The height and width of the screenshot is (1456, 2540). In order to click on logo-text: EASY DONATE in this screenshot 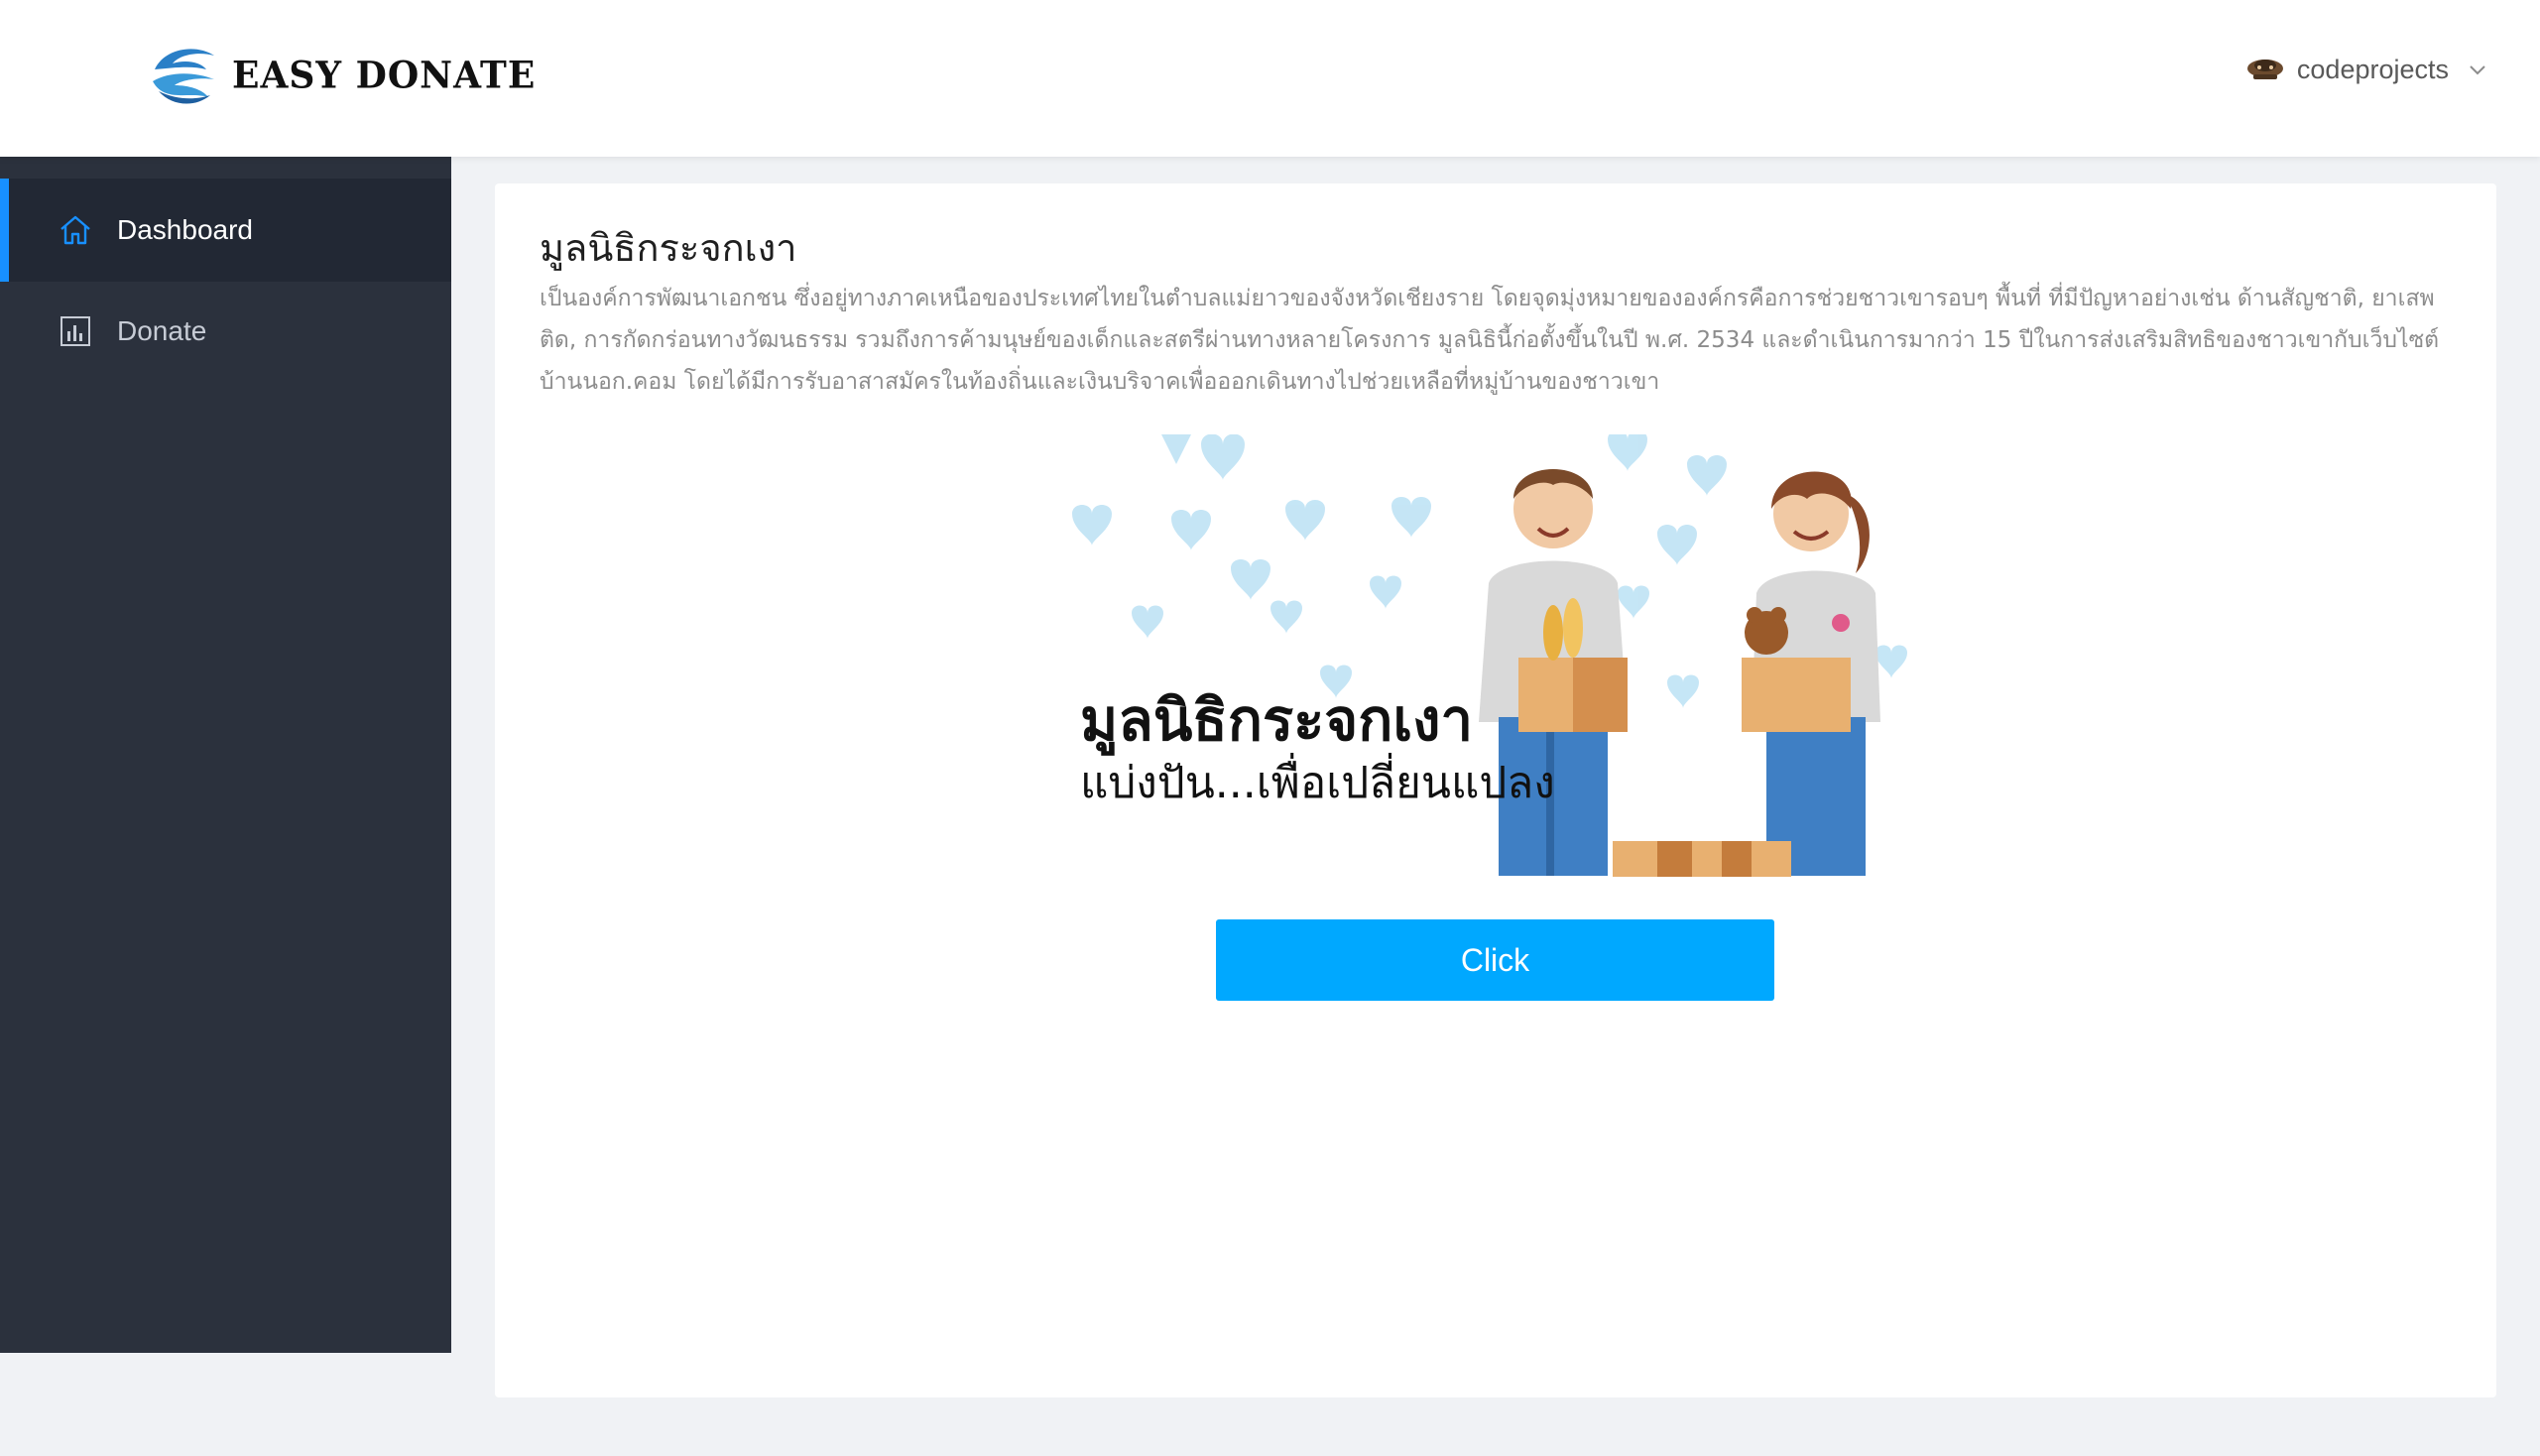, I will do `click(384, 75)`.